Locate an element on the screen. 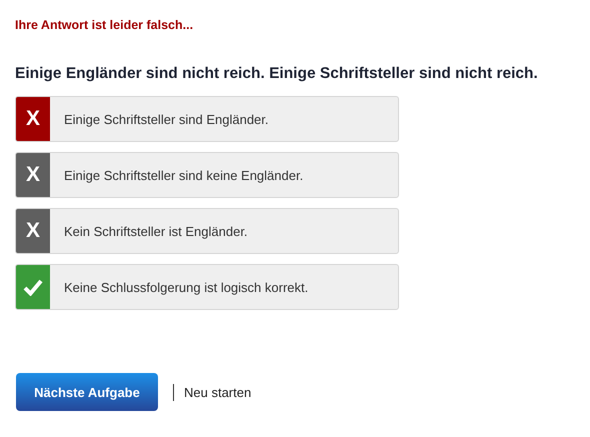 Image resolution: width=590 pixels, height=437 pixels. next-button: Nächste Aufgabe is located at coordinates (87, 392).